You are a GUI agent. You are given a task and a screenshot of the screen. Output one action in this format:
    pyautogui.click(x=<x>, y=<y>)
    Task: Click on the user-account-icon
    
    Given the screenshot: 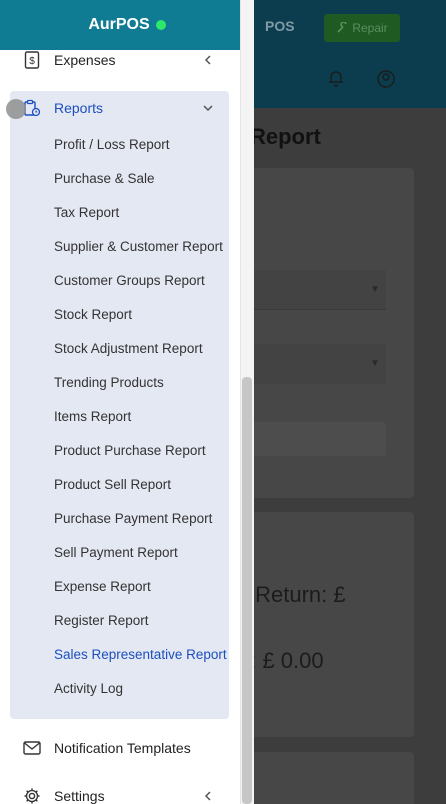 What is the action you would take?
    pyautogui.click(x=386, y=79)
    